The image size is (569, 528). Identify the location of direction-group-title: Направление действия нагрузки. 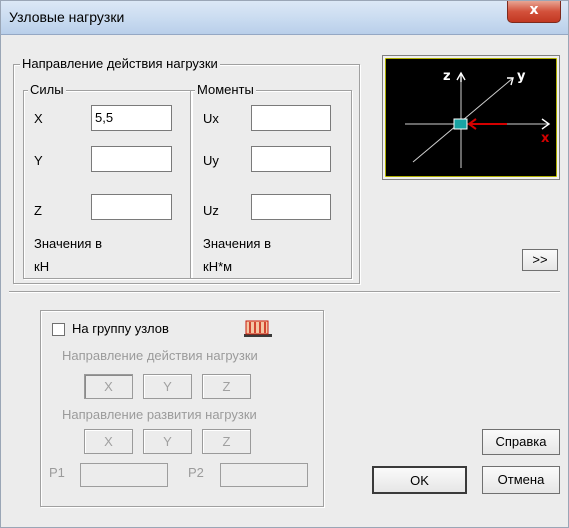
(120, 64).